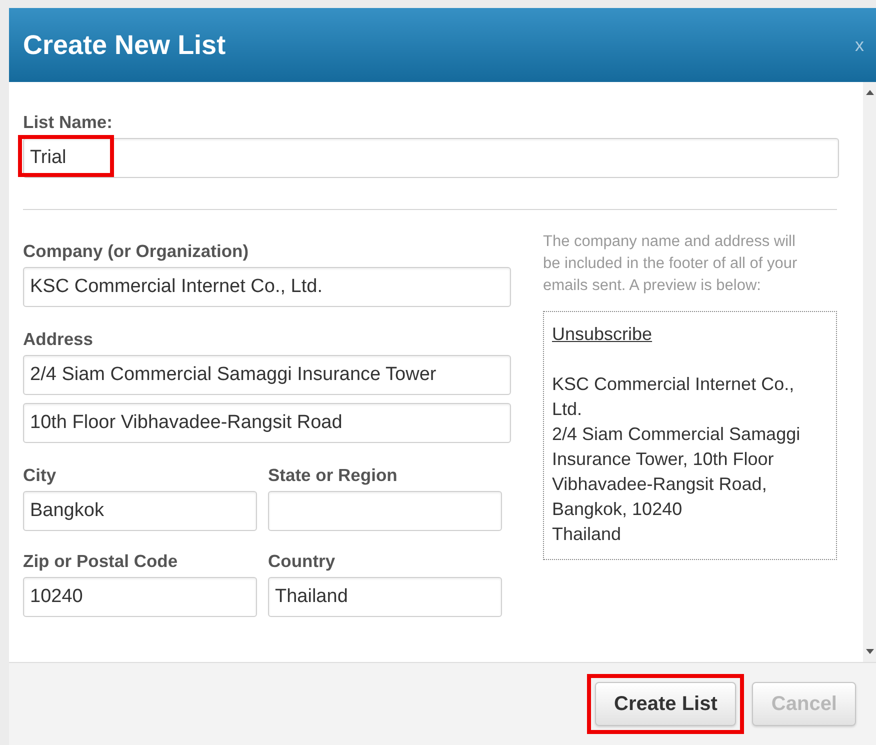 The width and height of the screenshot is (876, 745). I want to click on company-field: KSC Commercial Internet Co., Ltd., so click(267, 287).